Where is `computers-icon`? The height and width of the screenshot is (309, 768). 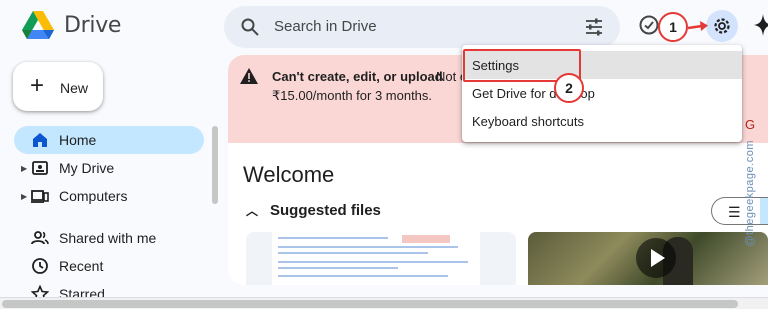
computers-icon is located at coordinates (40, 196).